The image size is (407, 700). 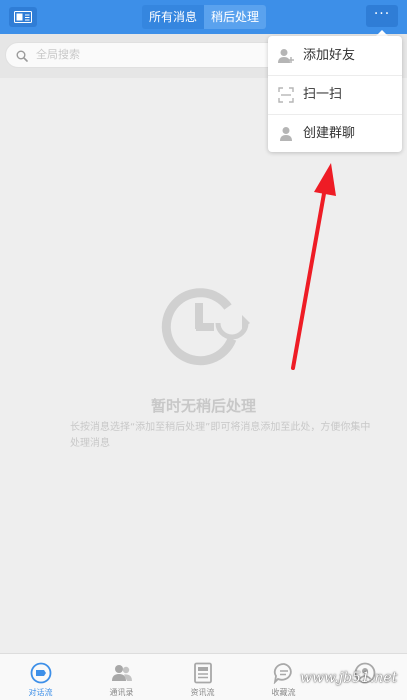 I want to click on nav-tab-news: 资讯流, so click(x=202, y=677).